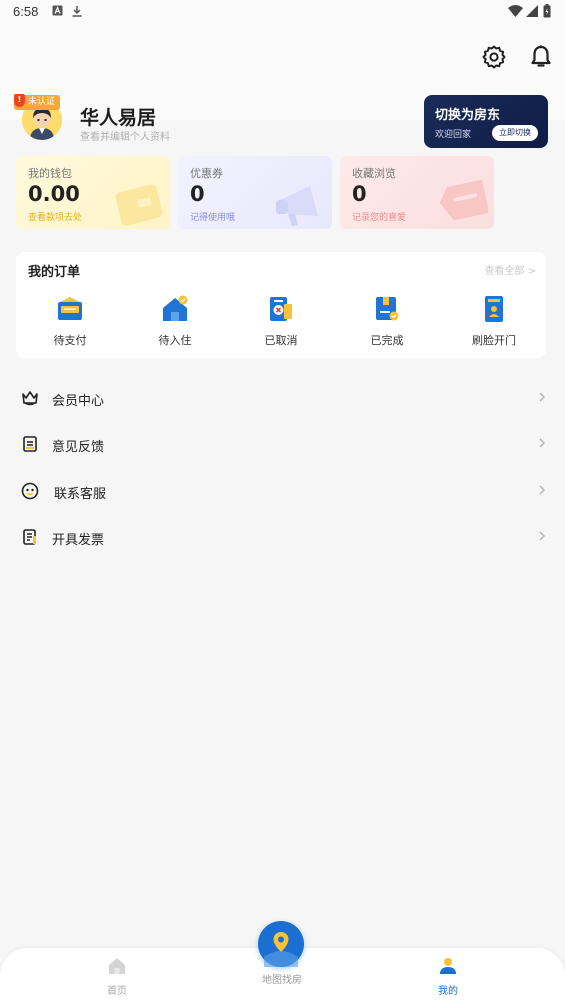 Image resolution: width=565 pixels, height=1004 pixels. Describe the element at coordinates (532, 11) in the screenshot. I see `signal-icon` at that location.